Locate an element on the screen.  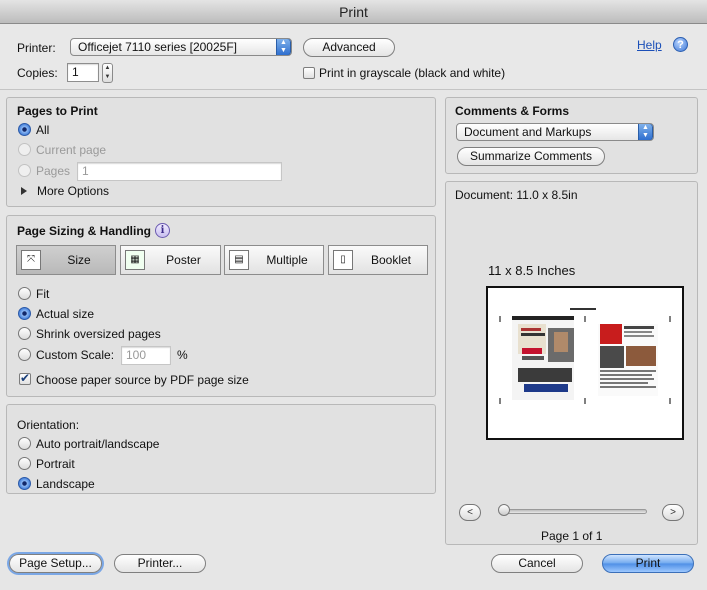
printer-select-value: Officejet 7110 series [20025F] is located at coordinates (157, 47).